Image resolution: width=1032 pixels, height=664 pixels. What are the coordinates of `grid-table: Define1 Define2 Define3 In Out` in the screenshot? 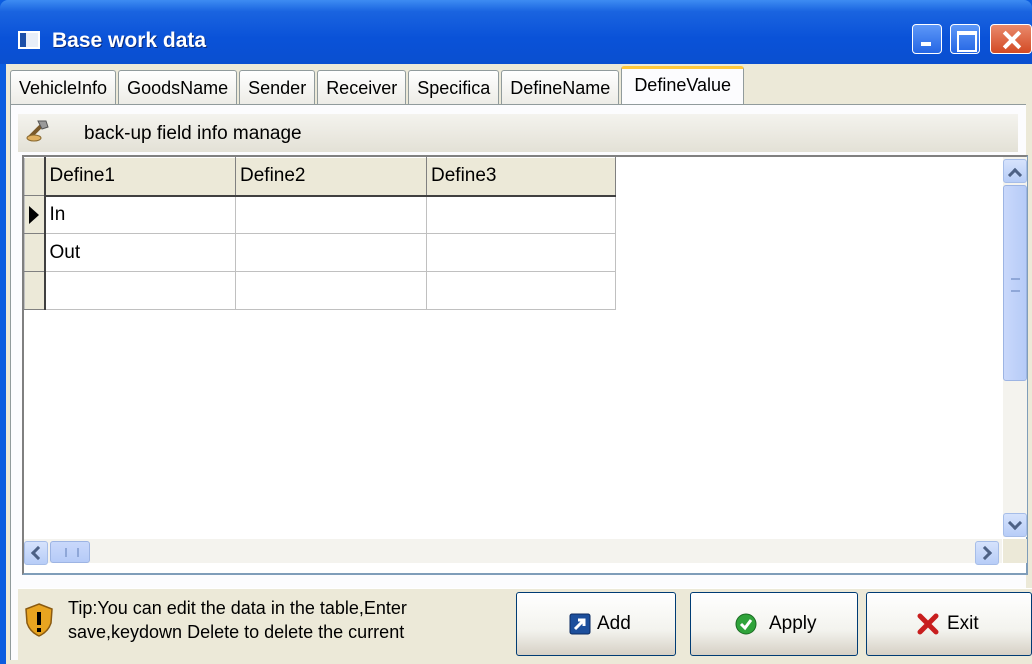 It's located at (320, 233).